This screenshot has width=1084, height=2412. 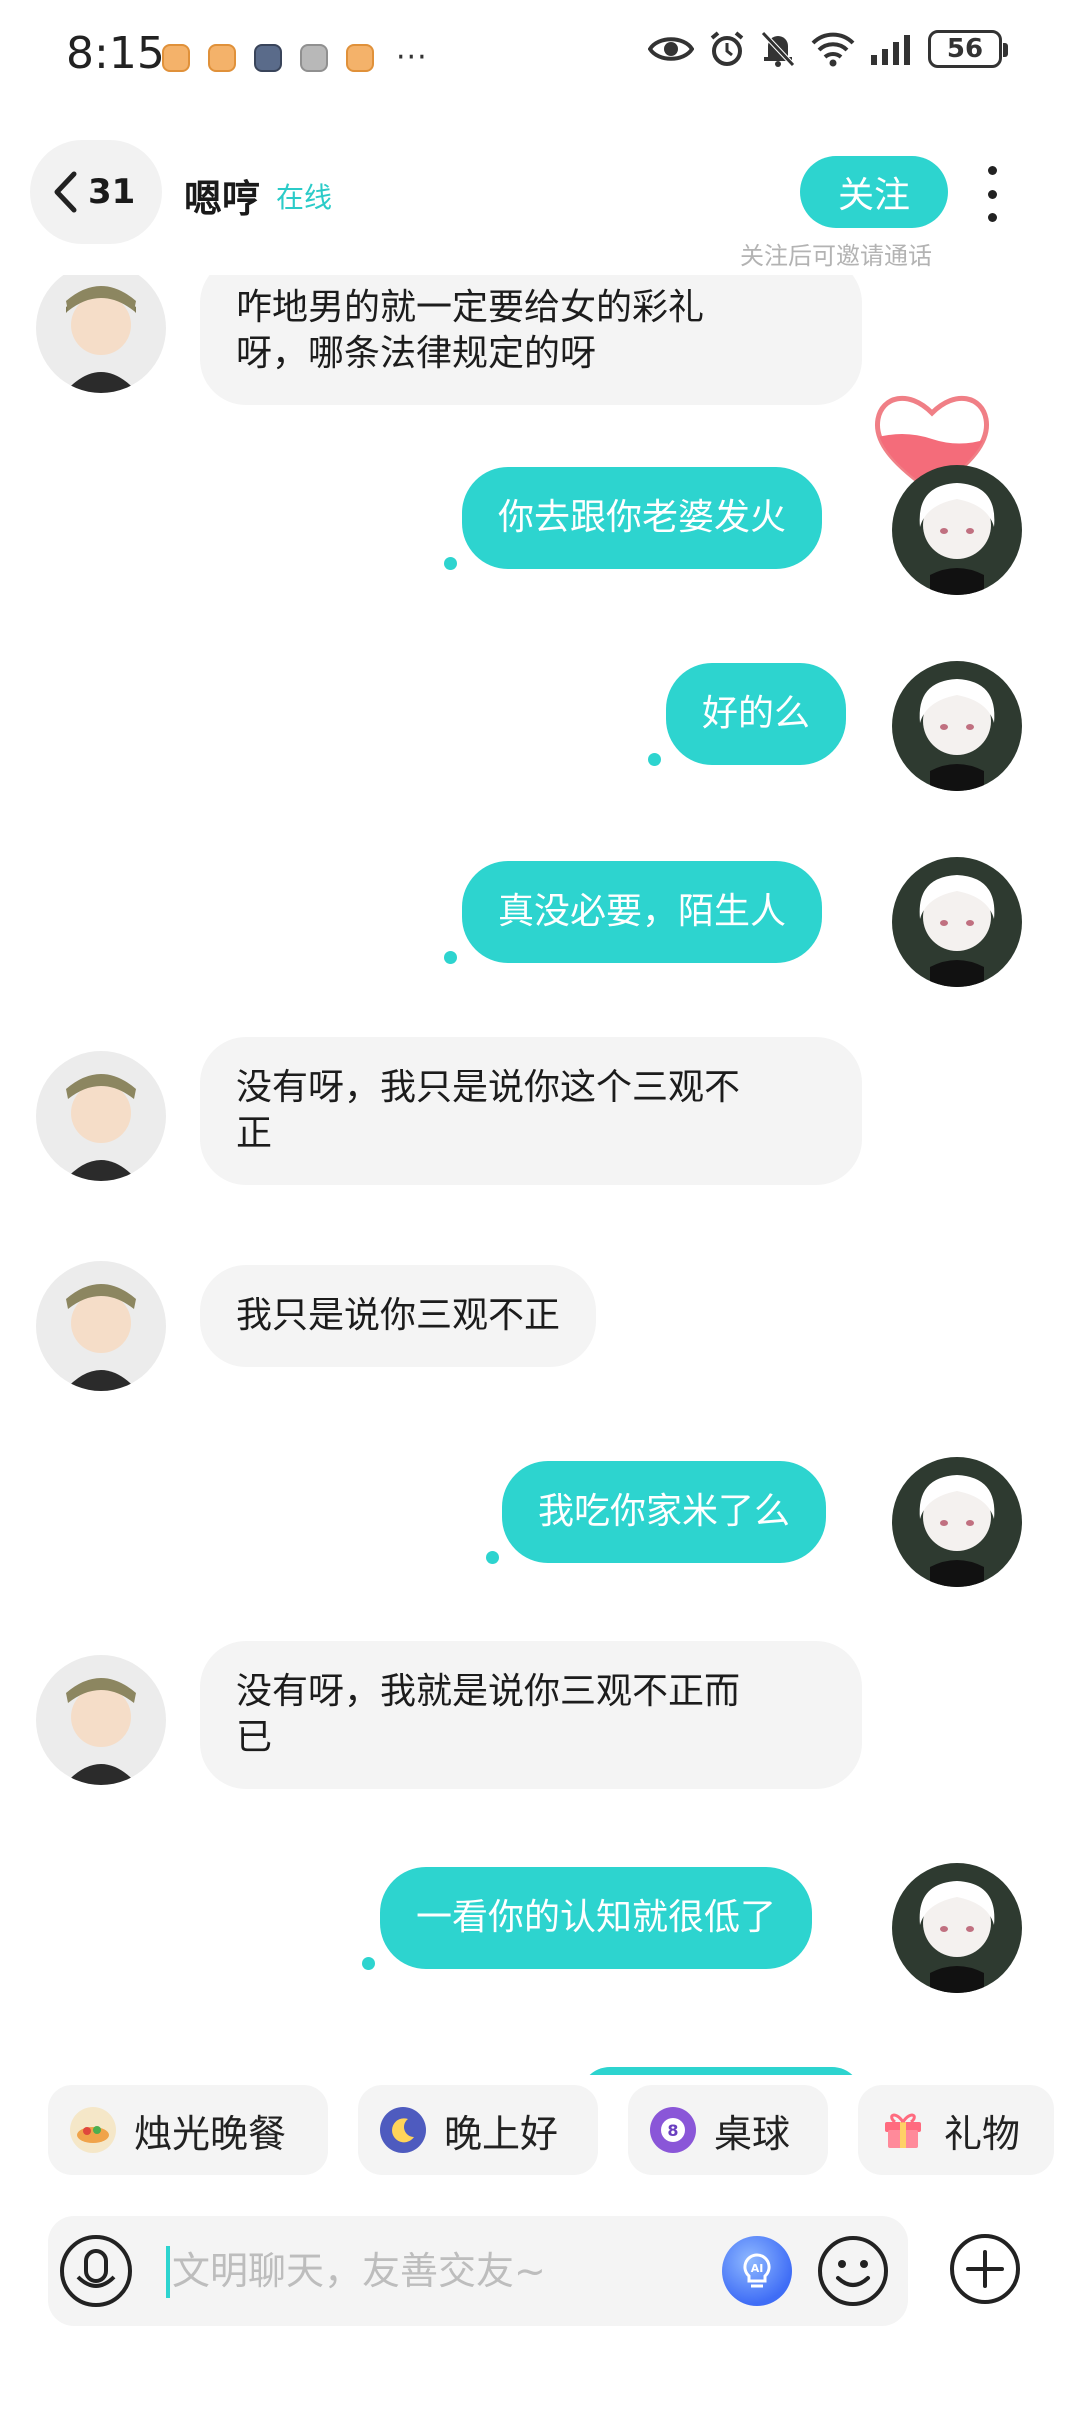 What do you see at coordinates (756, 714) in the screenshot?
I see `message-bubble-outgoing: 好的么` at bounding box center [756, 714].